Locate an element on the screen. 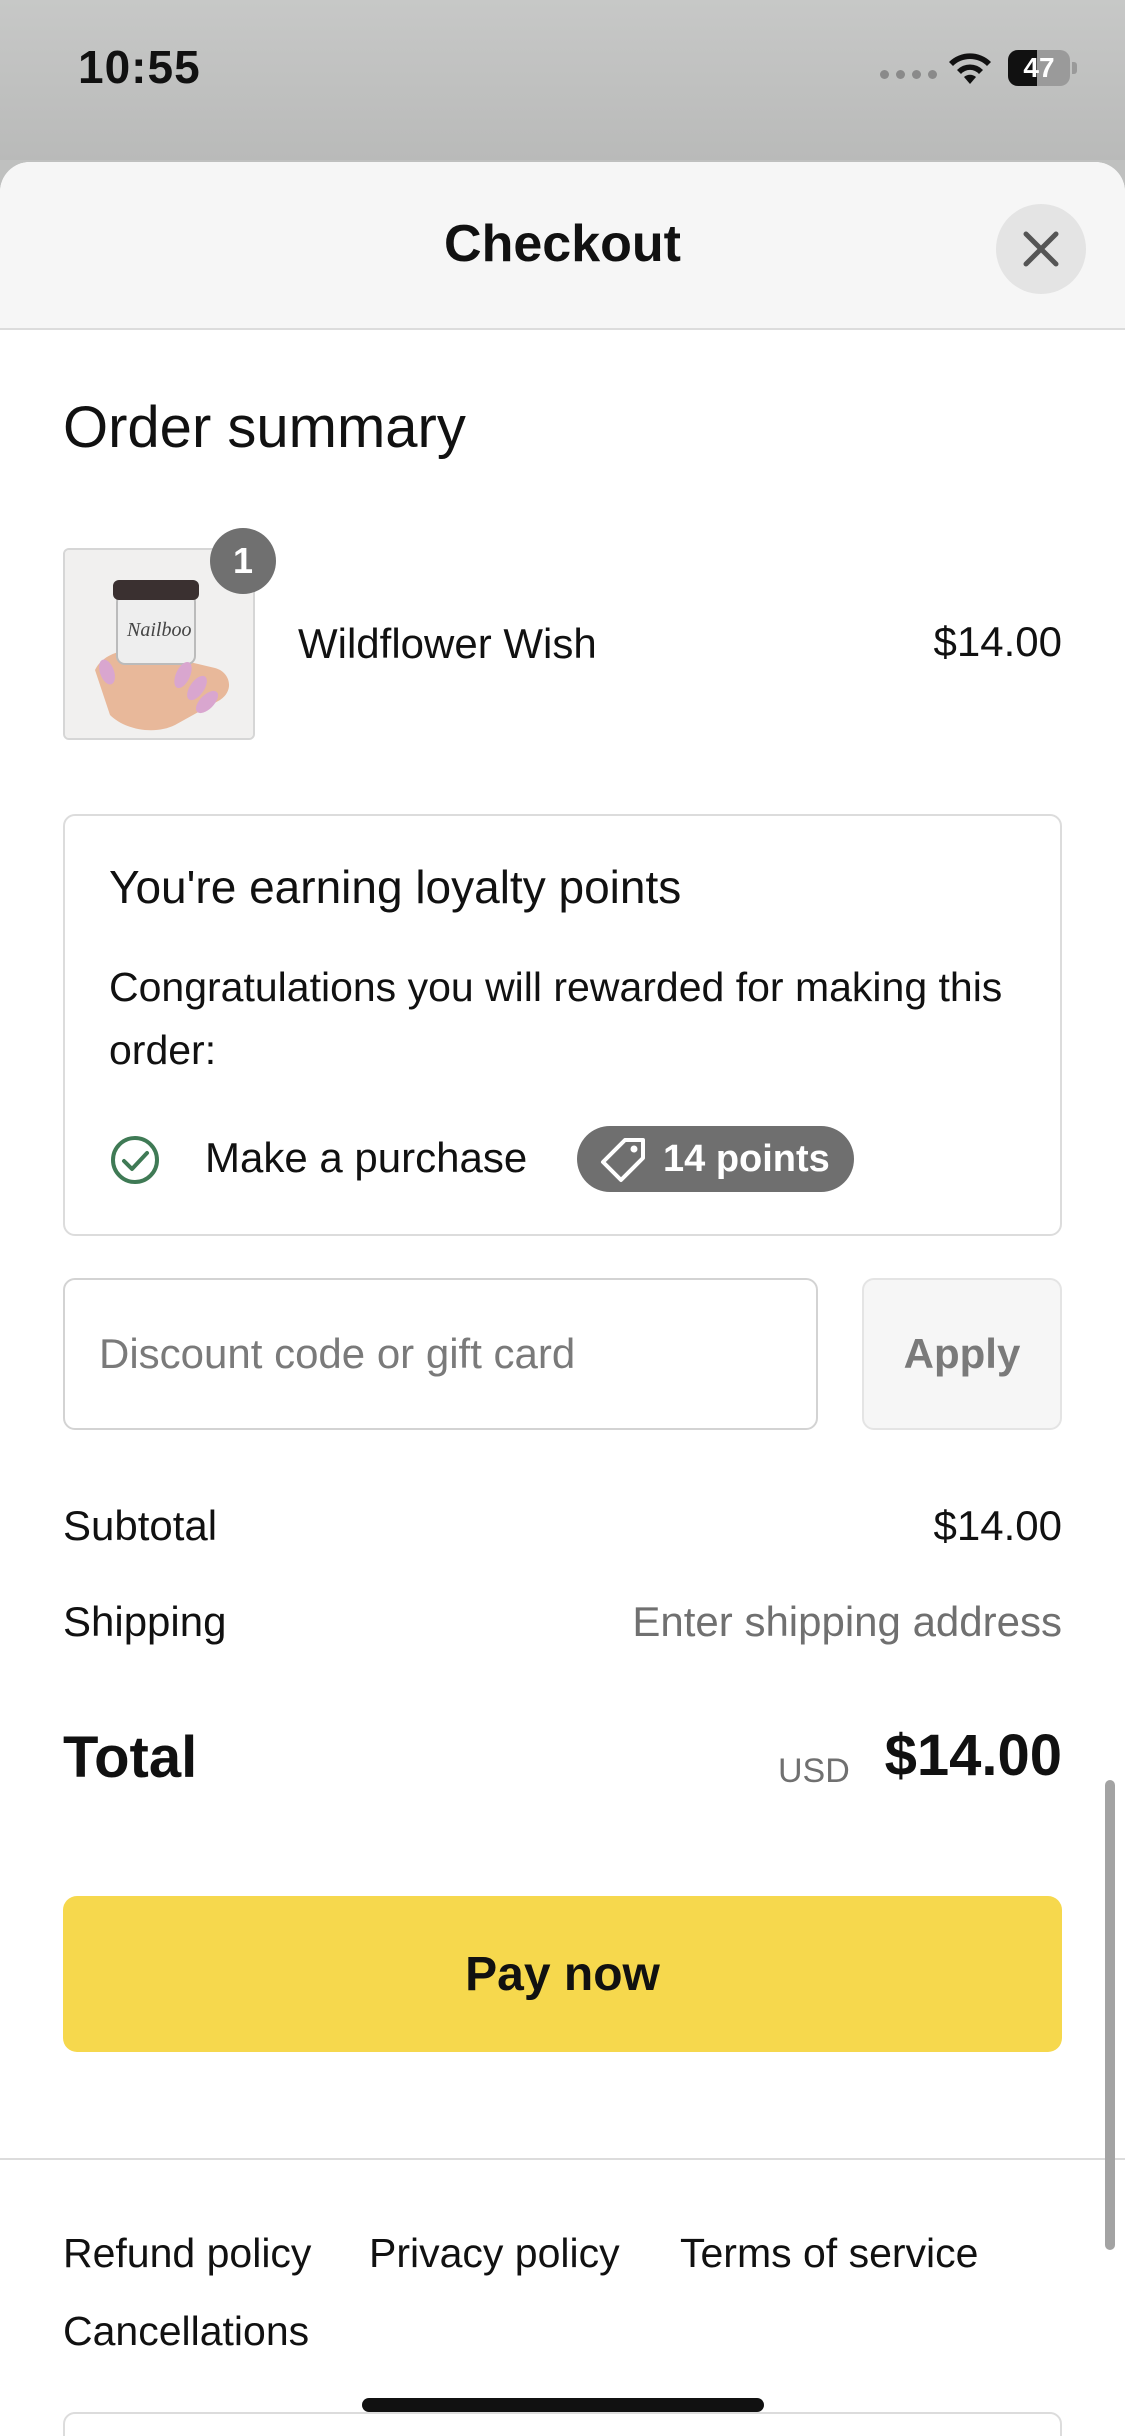 This screenshot has height=2436, width=1125. cellular-signal-icon is located at coordinates (908, 74).